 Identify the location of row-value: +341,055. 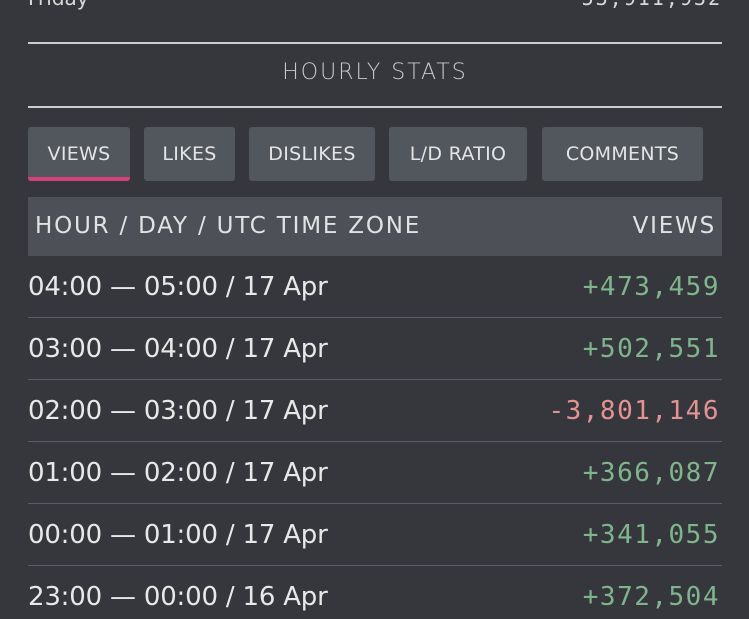
(651, 535).